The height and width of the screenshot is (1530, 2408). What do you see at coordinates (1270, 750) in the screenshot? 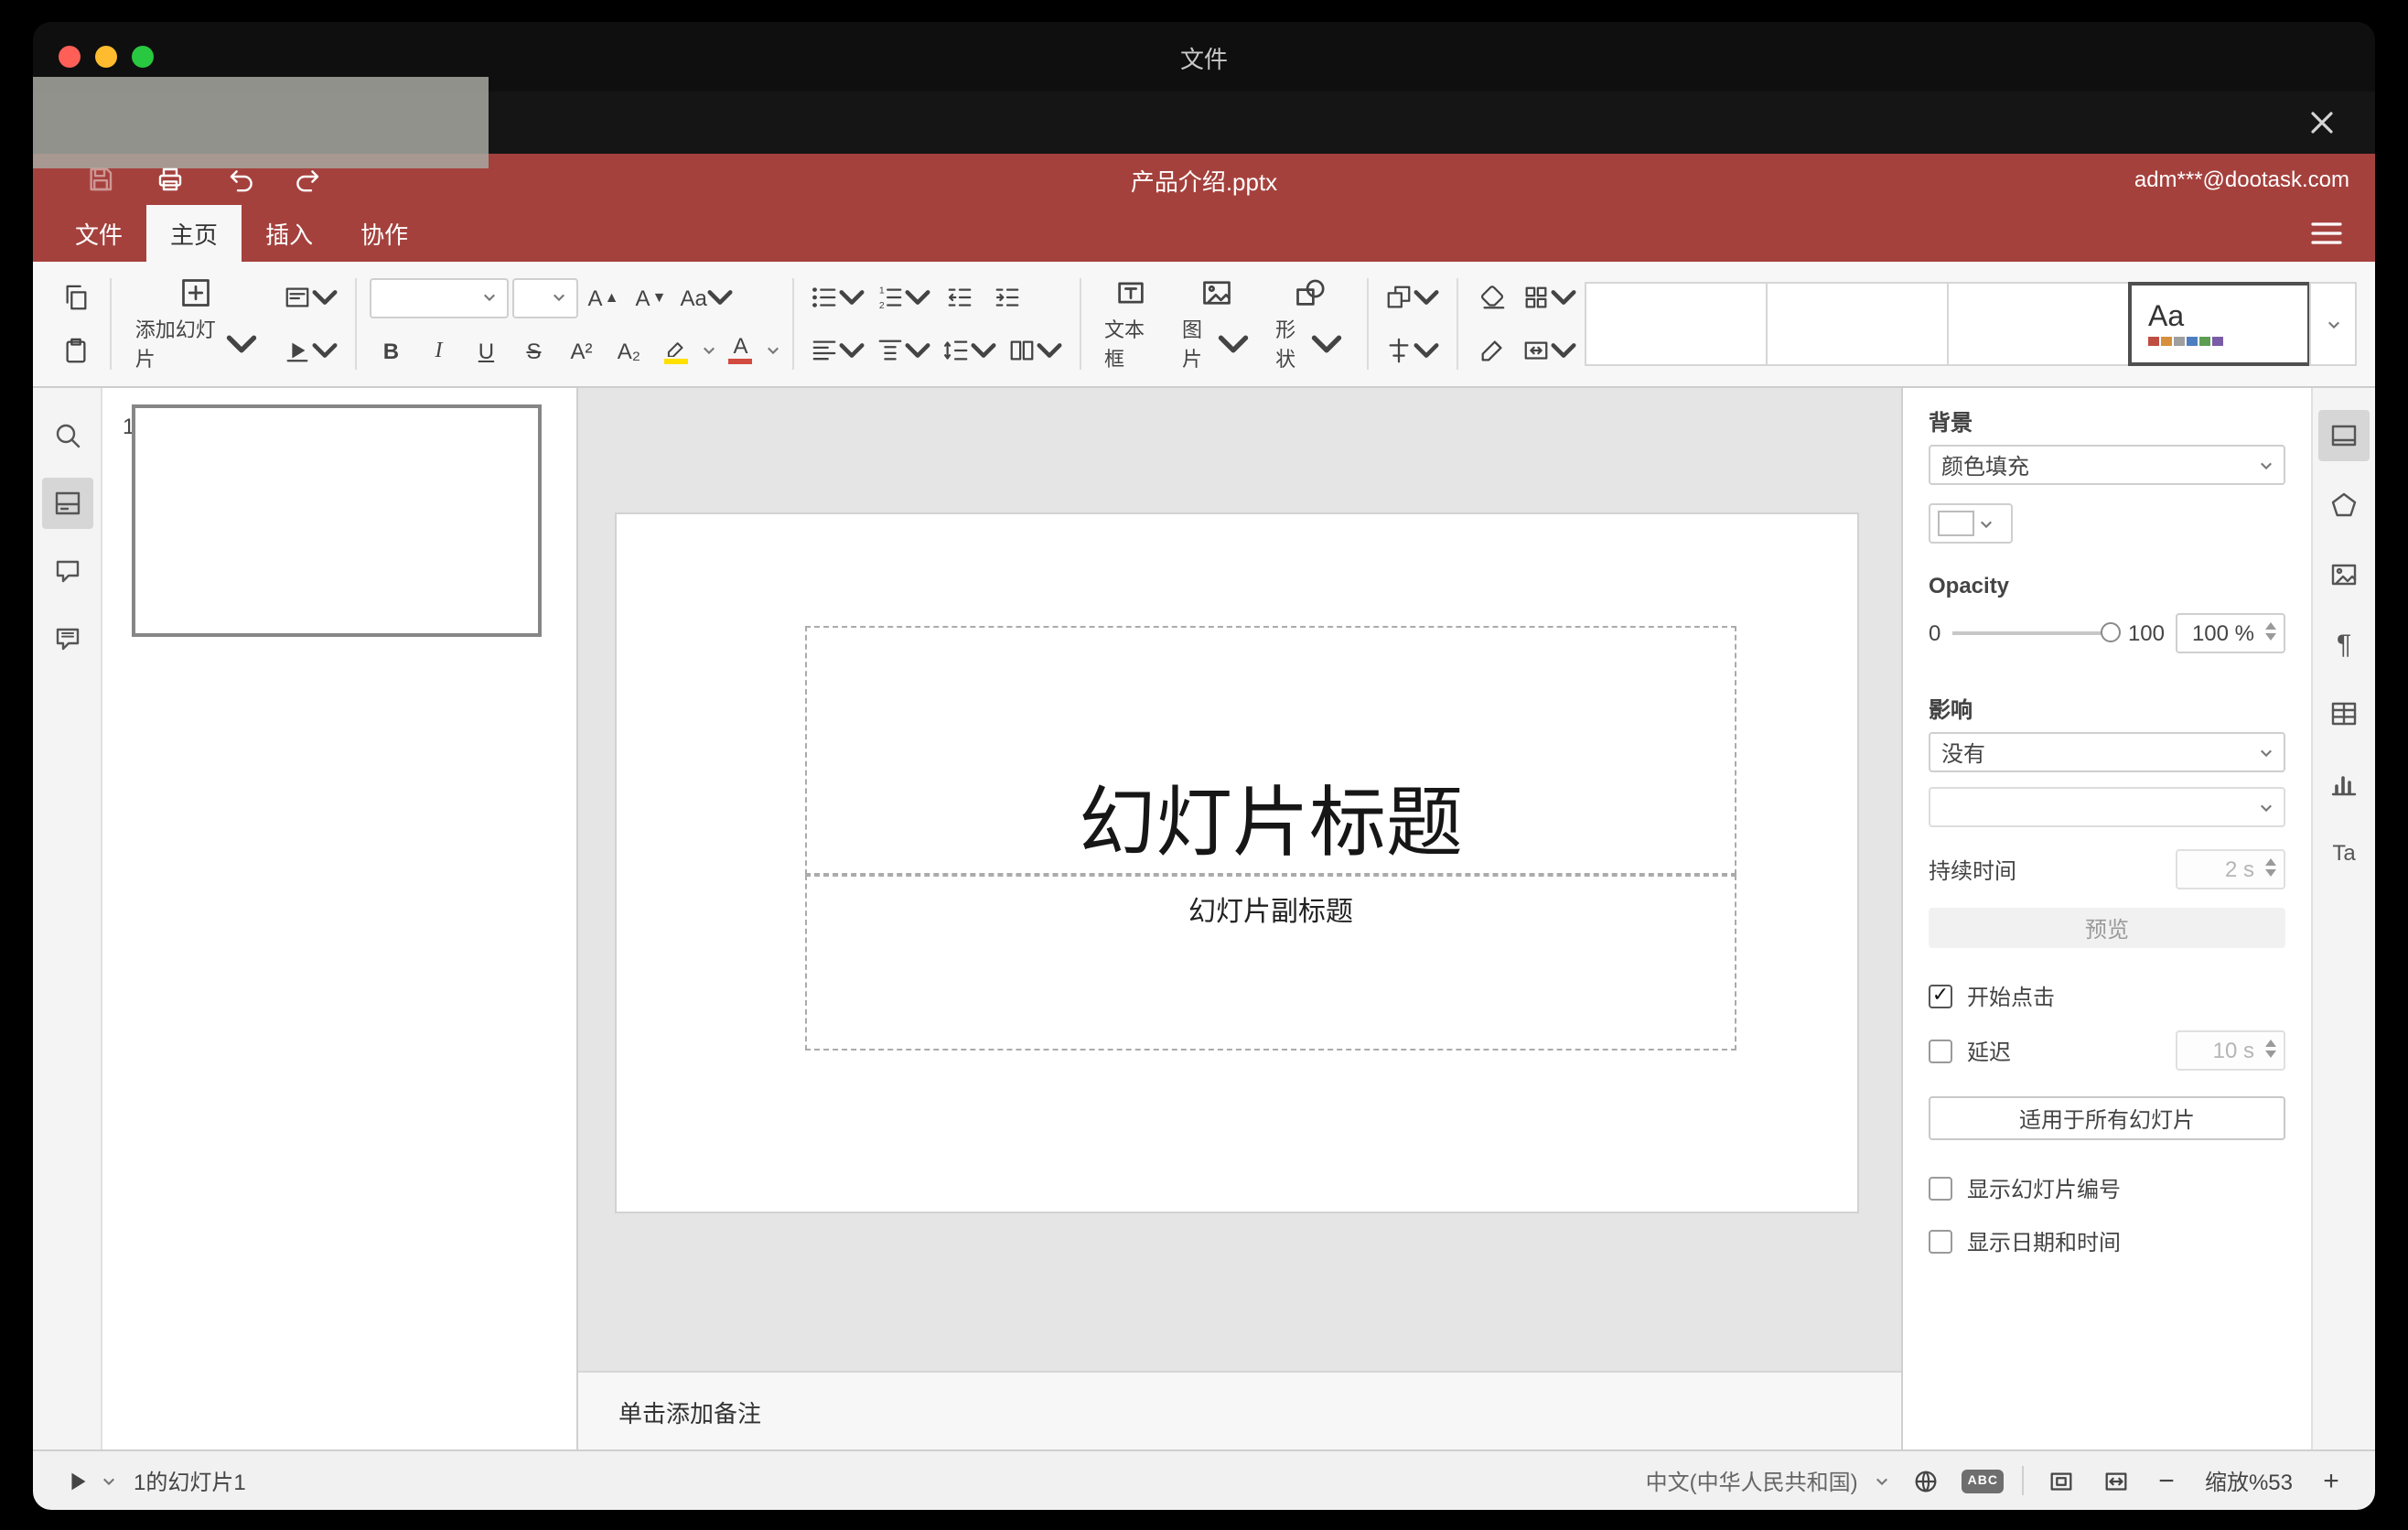
I see `title-placeholder: 幻灯片标题` at bounding box center [1270, 750].